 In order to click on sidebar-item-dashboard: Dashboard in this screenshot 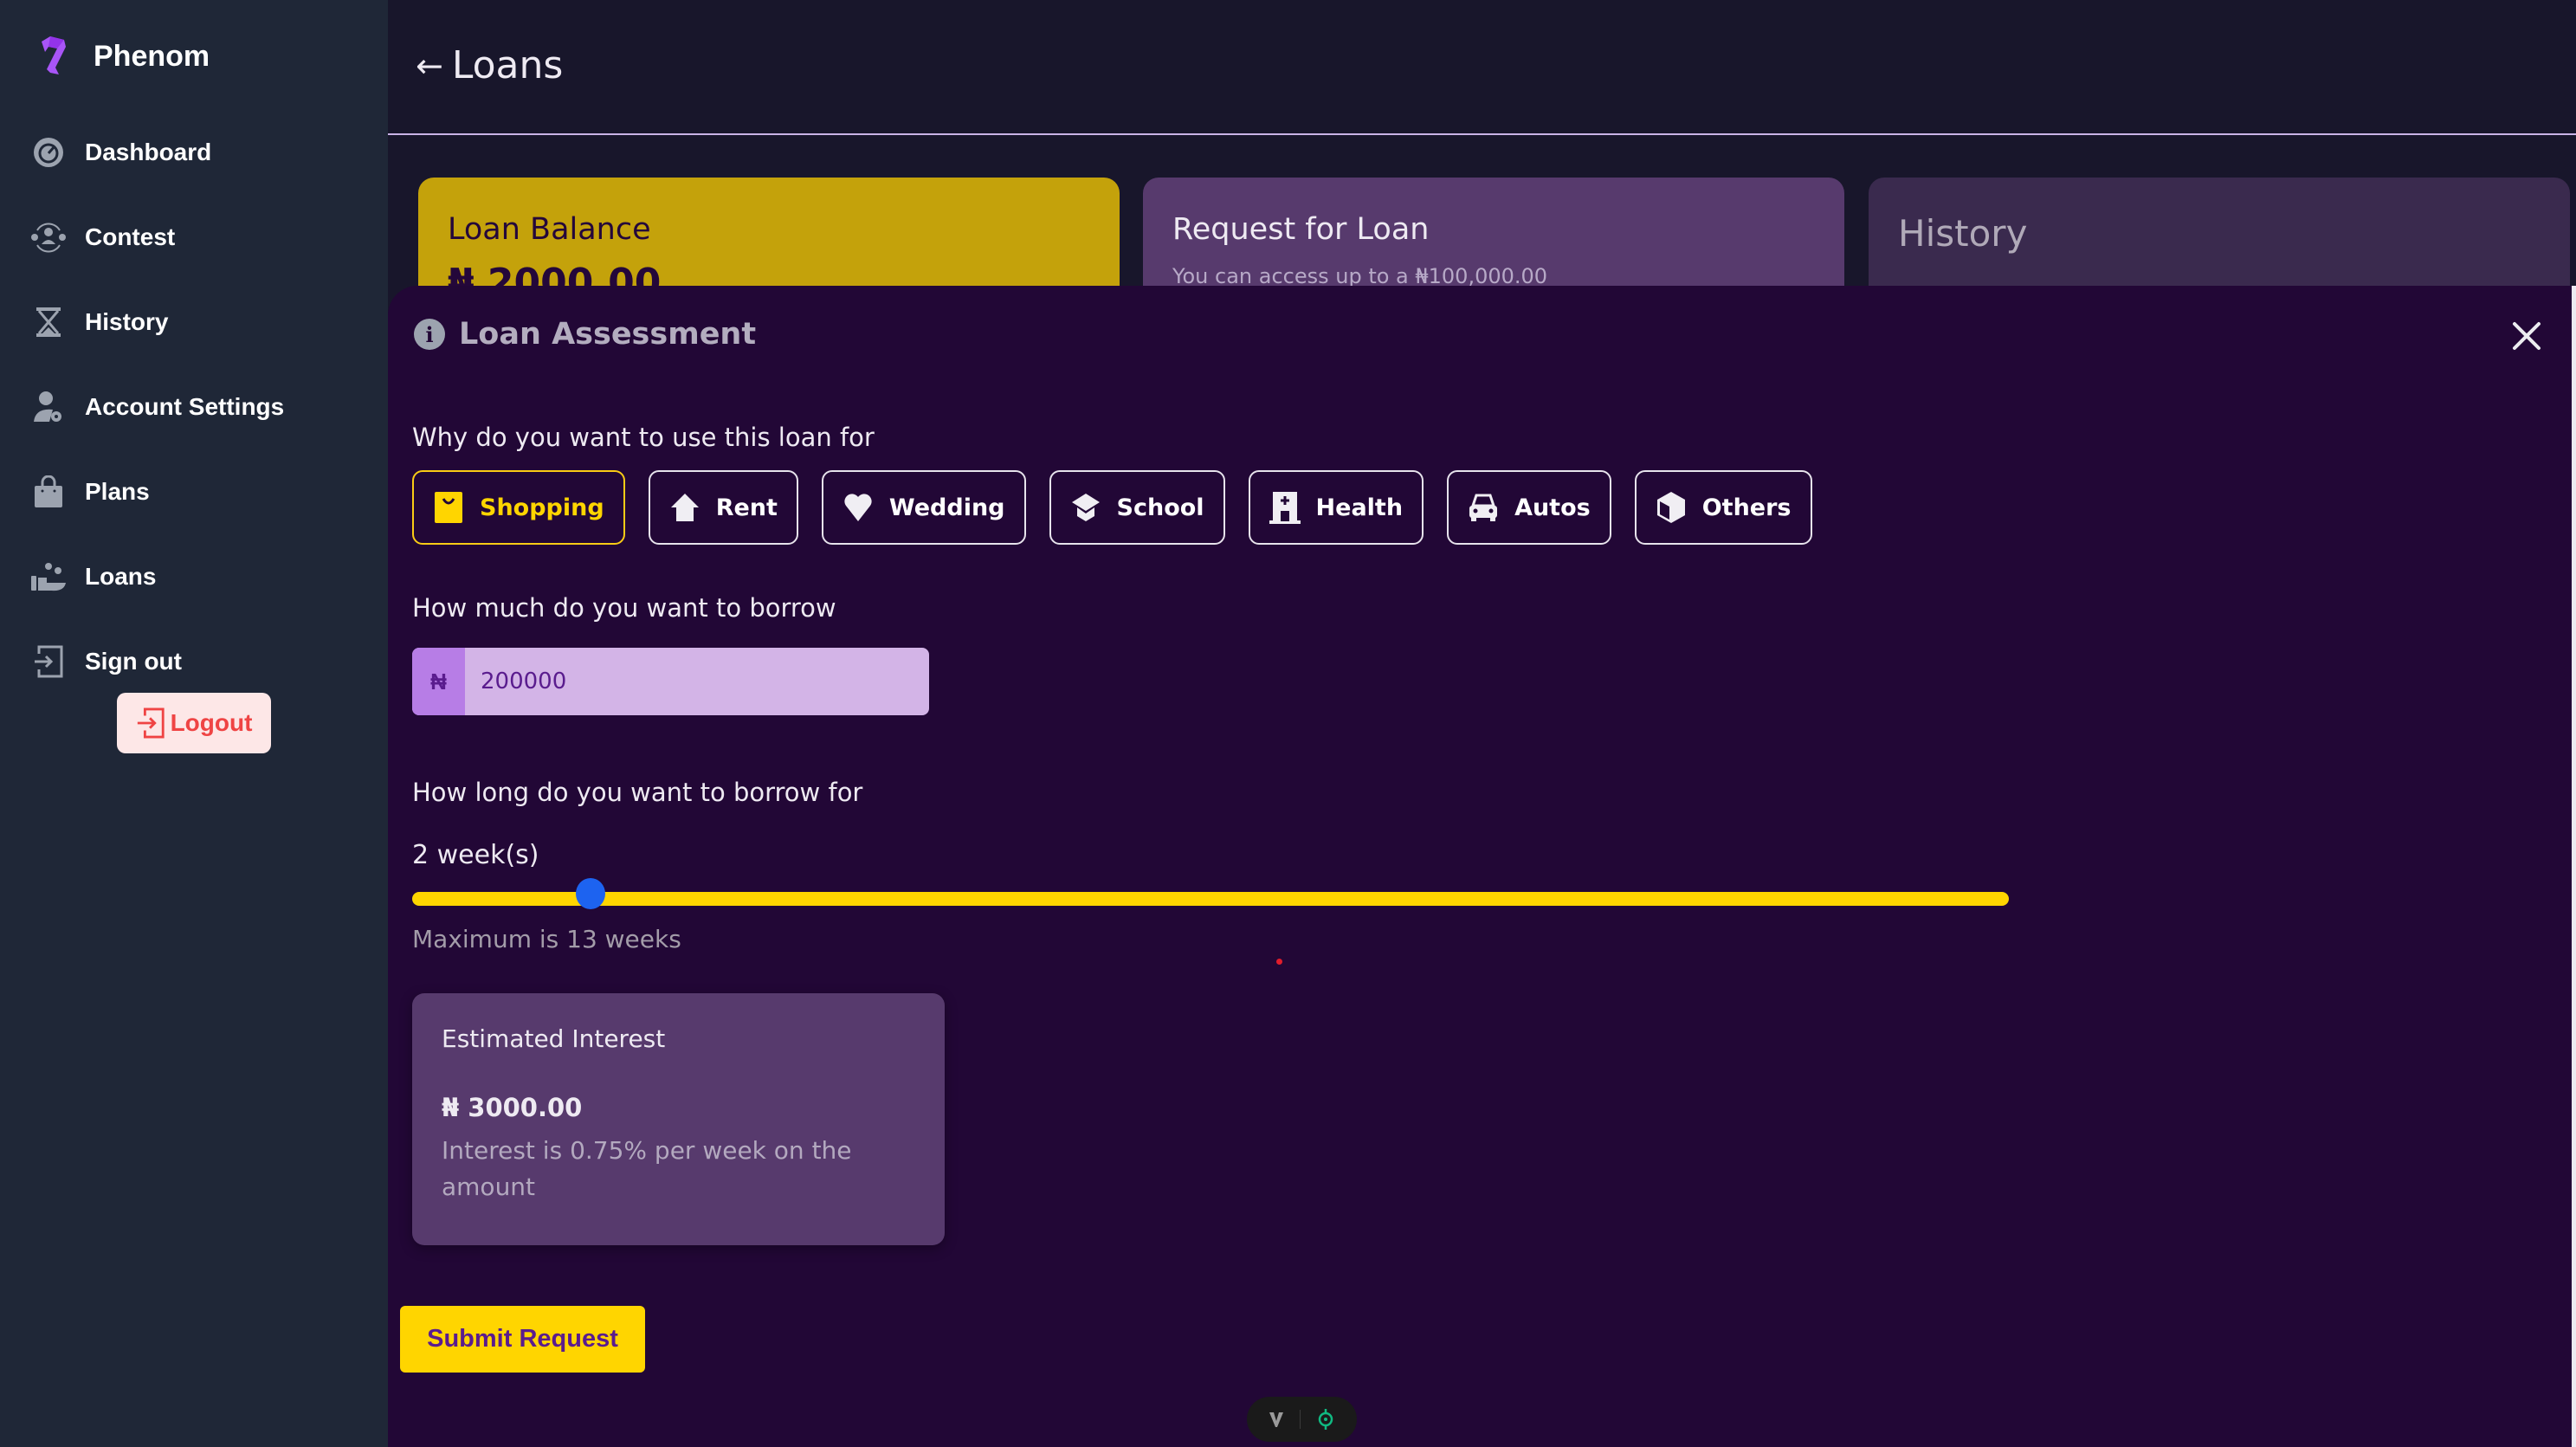, I will do `click(120, 152)`.